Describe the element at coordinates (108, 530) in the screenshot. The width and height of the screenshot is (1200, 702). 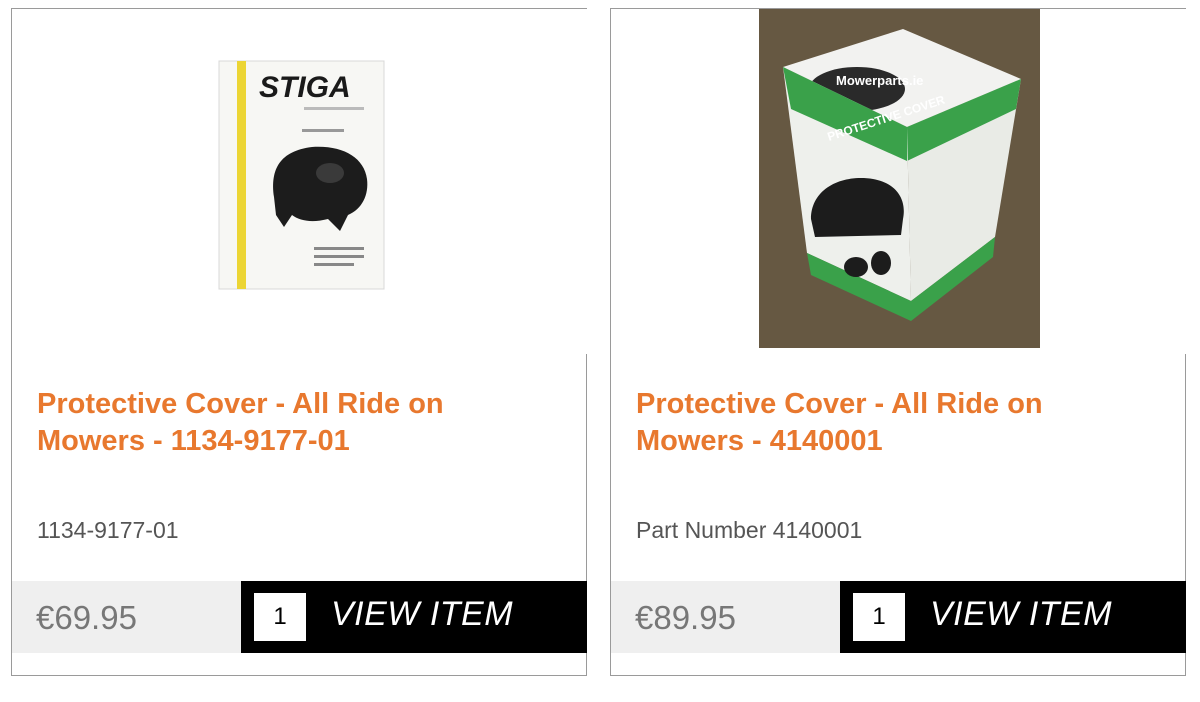
I see `product-part-number: 1134-9177-01` at that location.